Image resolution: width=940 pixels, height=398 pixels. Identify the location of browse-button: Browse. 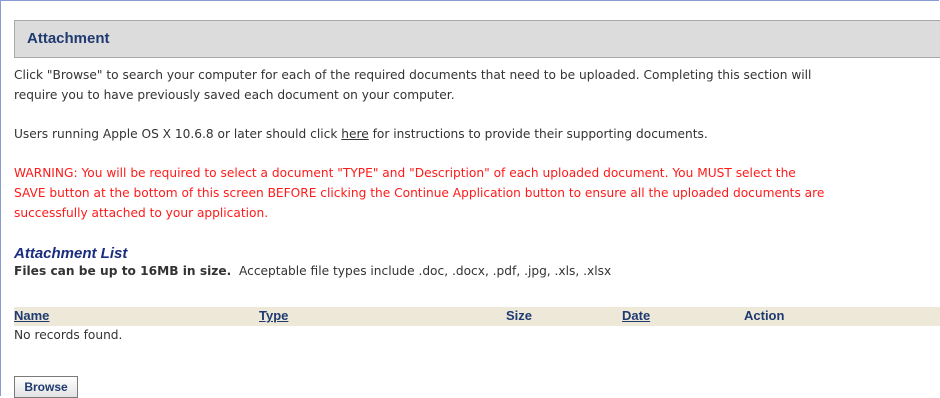
(46, 387).